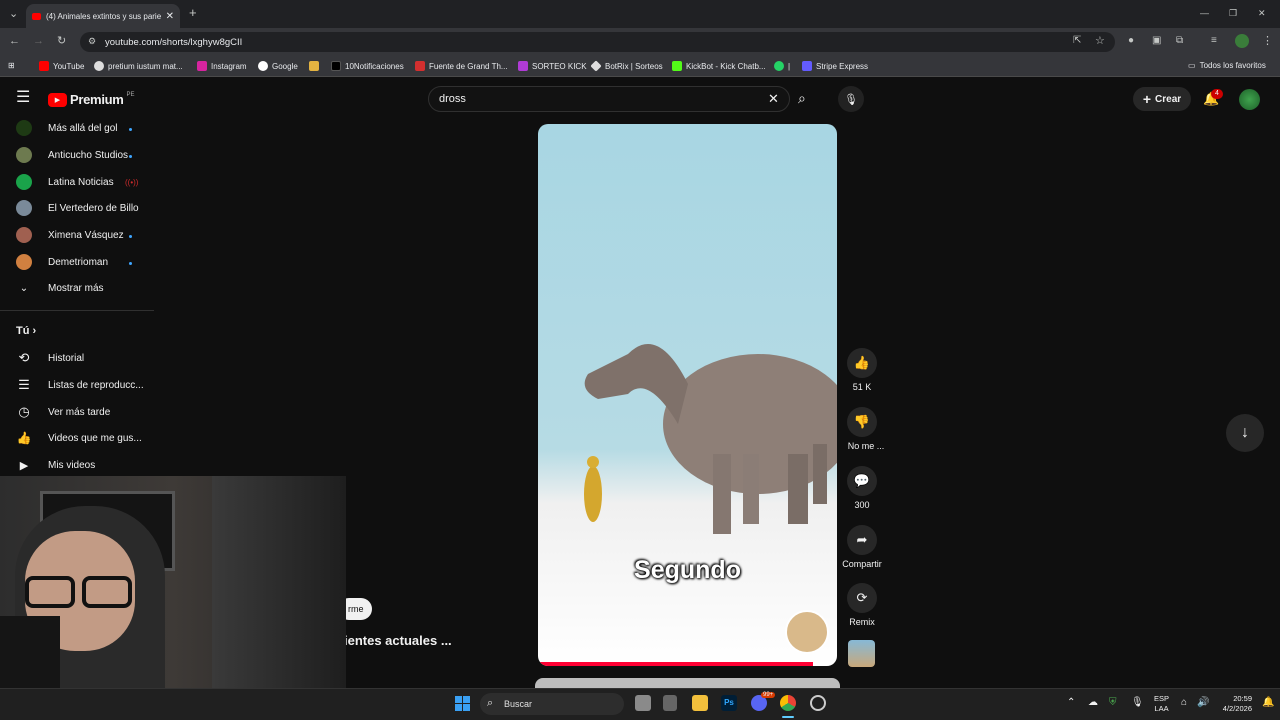 The height and width of the screenshot is (720, 1280). I want to click on next-short-button: ↓, so click(1245, 433).